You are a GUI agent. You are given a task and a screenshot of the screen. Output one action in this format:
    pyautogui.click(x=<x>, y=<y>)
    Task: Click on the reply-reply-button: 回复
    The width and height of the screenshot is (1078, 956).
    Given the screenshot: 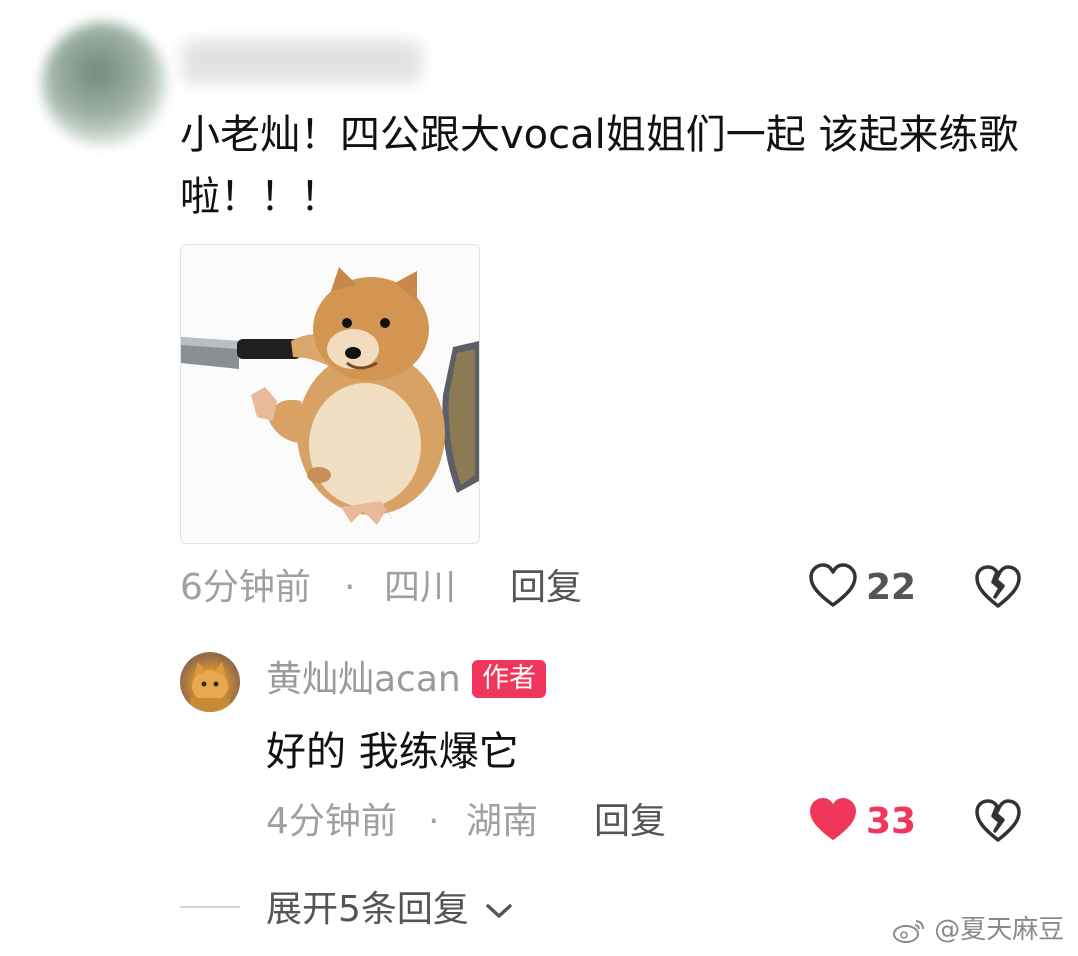 What is the action you would take?
    pyautogui.click(x=630, y=822)
    